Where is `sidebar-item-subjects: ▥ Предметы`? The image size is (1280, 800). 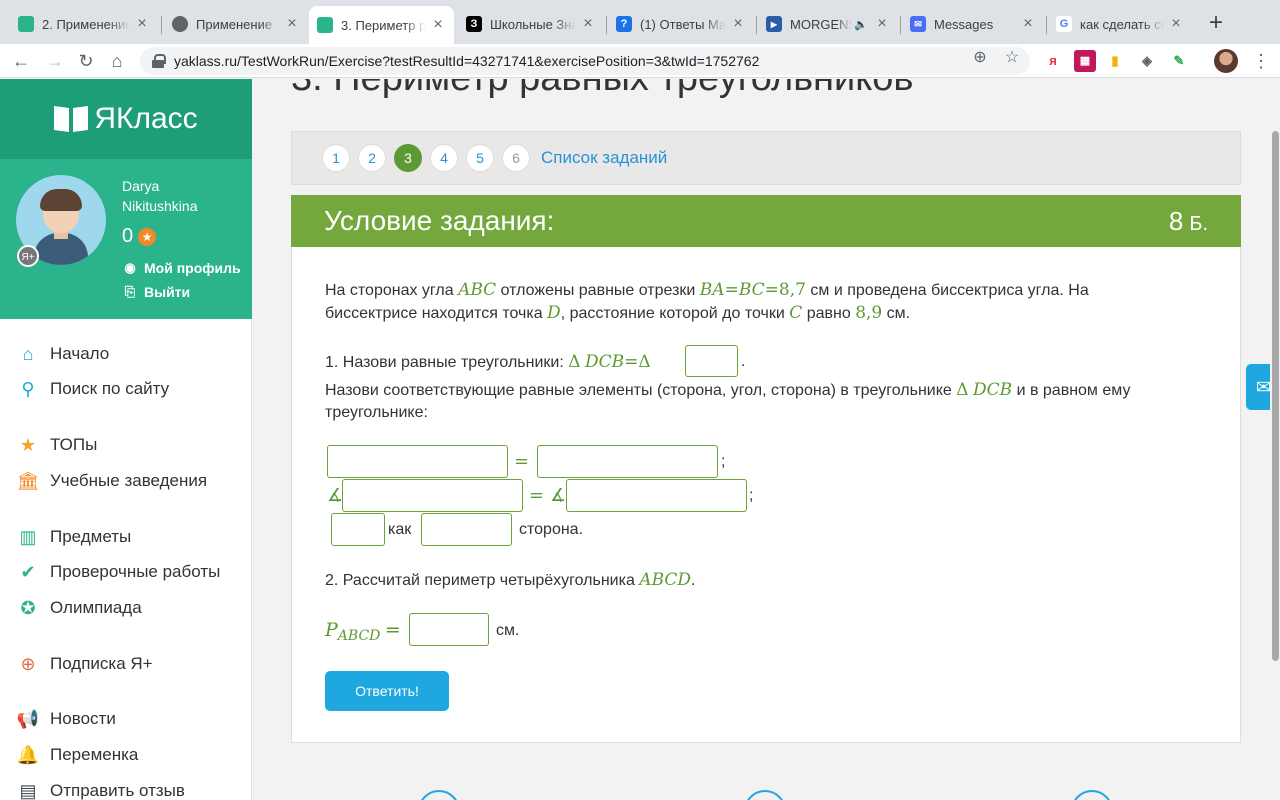
sidebar-item-subjects: ▥ Предметы is located at coordinates (73, 537).